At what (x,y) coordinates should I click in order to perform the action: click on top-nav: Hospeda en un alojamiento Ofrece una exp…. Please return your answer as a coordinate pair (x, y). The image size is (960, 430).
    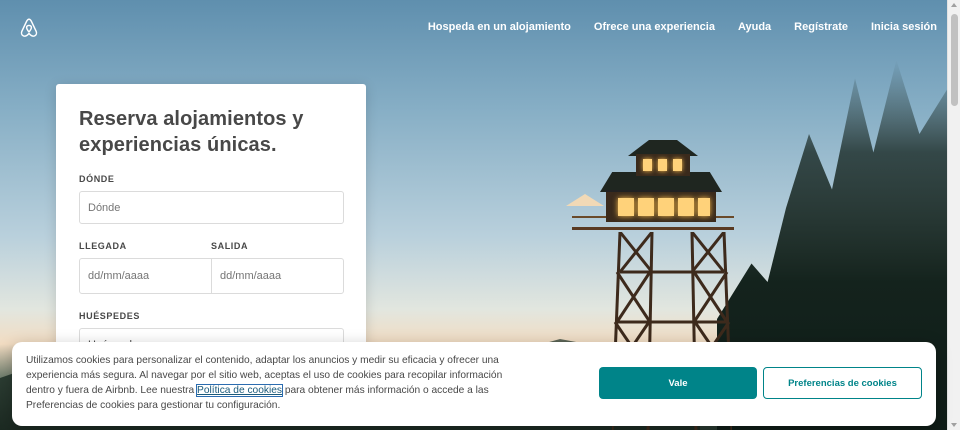
    Looking at the image, I should click on (682, 27).